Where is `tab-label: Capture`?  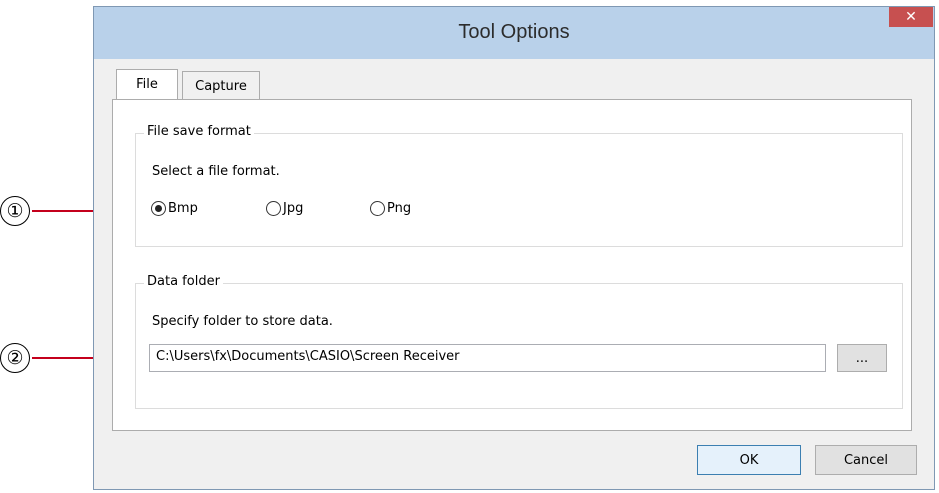 tab-label: Capture is located at coordinates (221, 86).